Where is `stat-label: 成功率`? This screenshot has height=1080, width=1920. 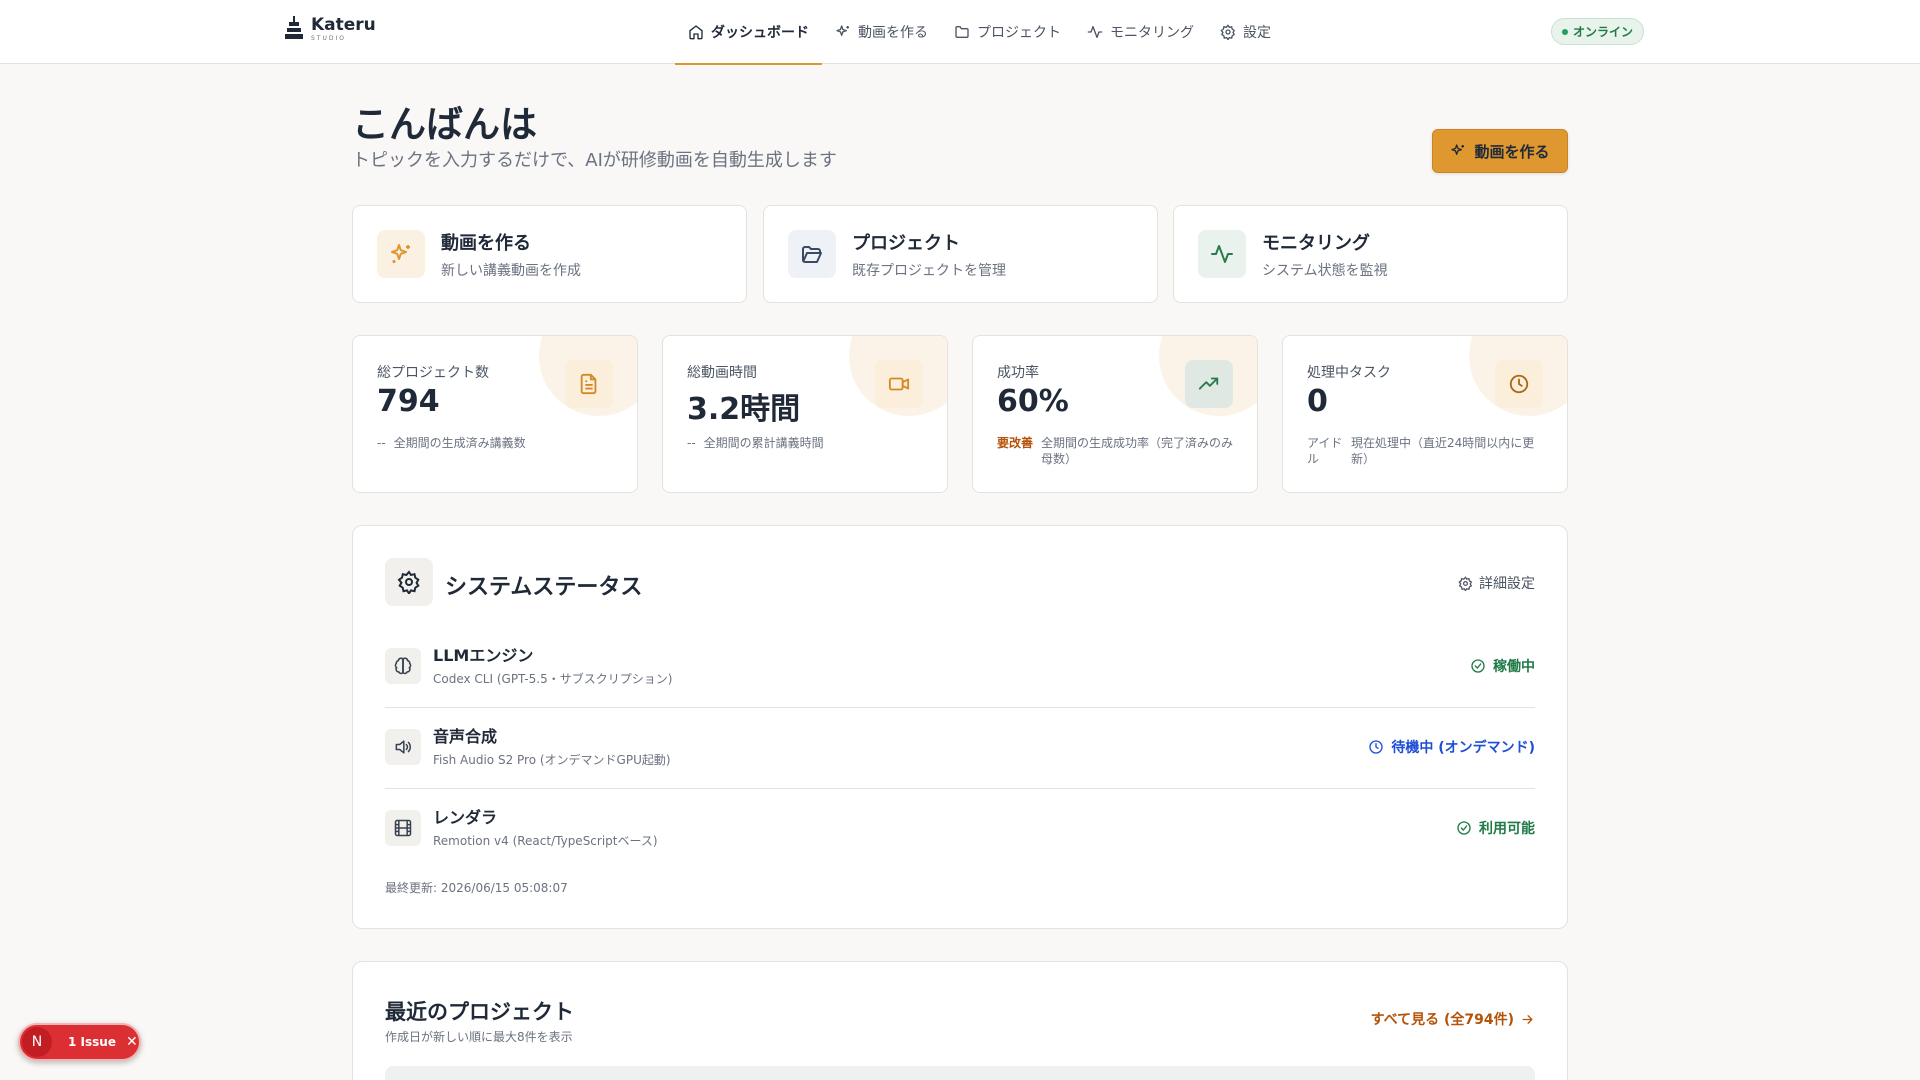
stat-label: 成功率 is located at coordinates (1018, 373).